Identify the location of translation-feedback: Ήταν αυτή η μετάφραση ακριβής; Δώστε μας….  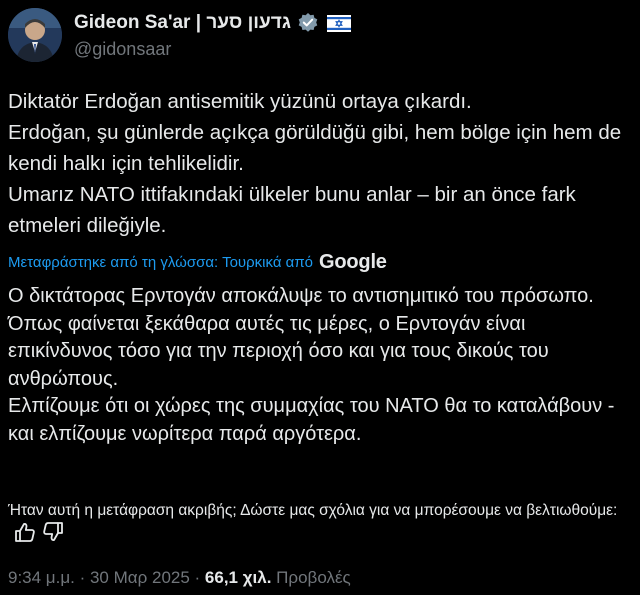
(320, 522).